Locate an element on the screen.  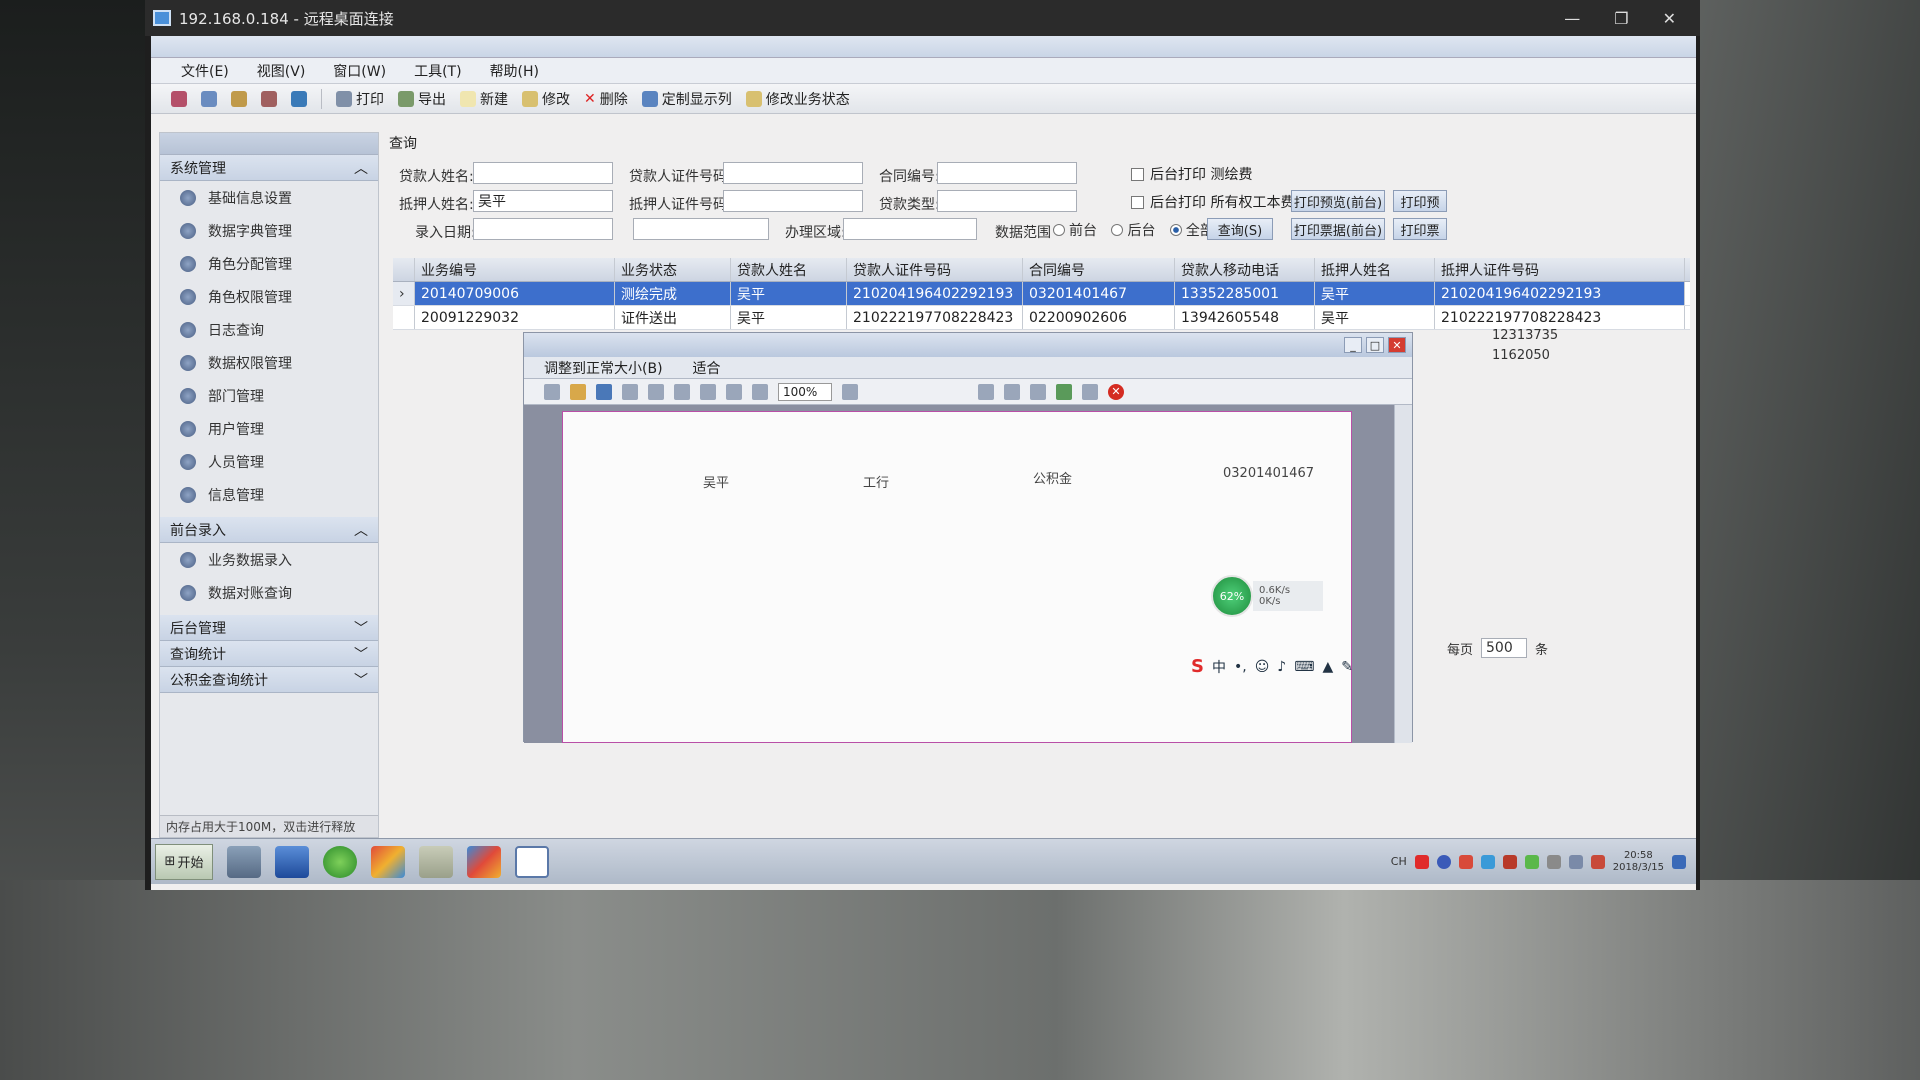
new-button: 新建 is located at coordinates (484, 99).